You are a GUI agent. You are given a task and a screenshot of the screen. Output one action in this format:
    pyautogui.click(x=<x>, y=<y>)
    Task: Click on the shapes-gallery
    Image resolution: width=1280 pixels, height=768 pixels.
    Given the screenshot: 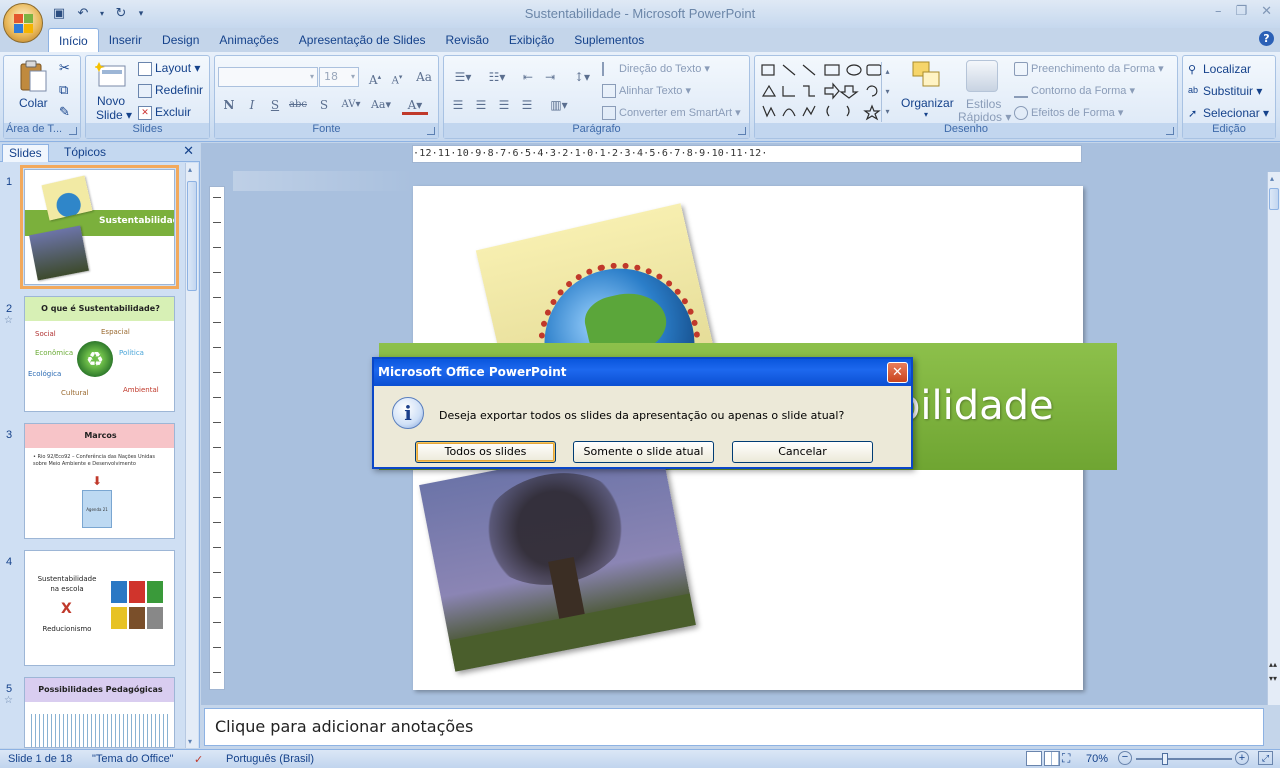 What is the action you would take?
    pyautogui.click(x=829, y=92)
    